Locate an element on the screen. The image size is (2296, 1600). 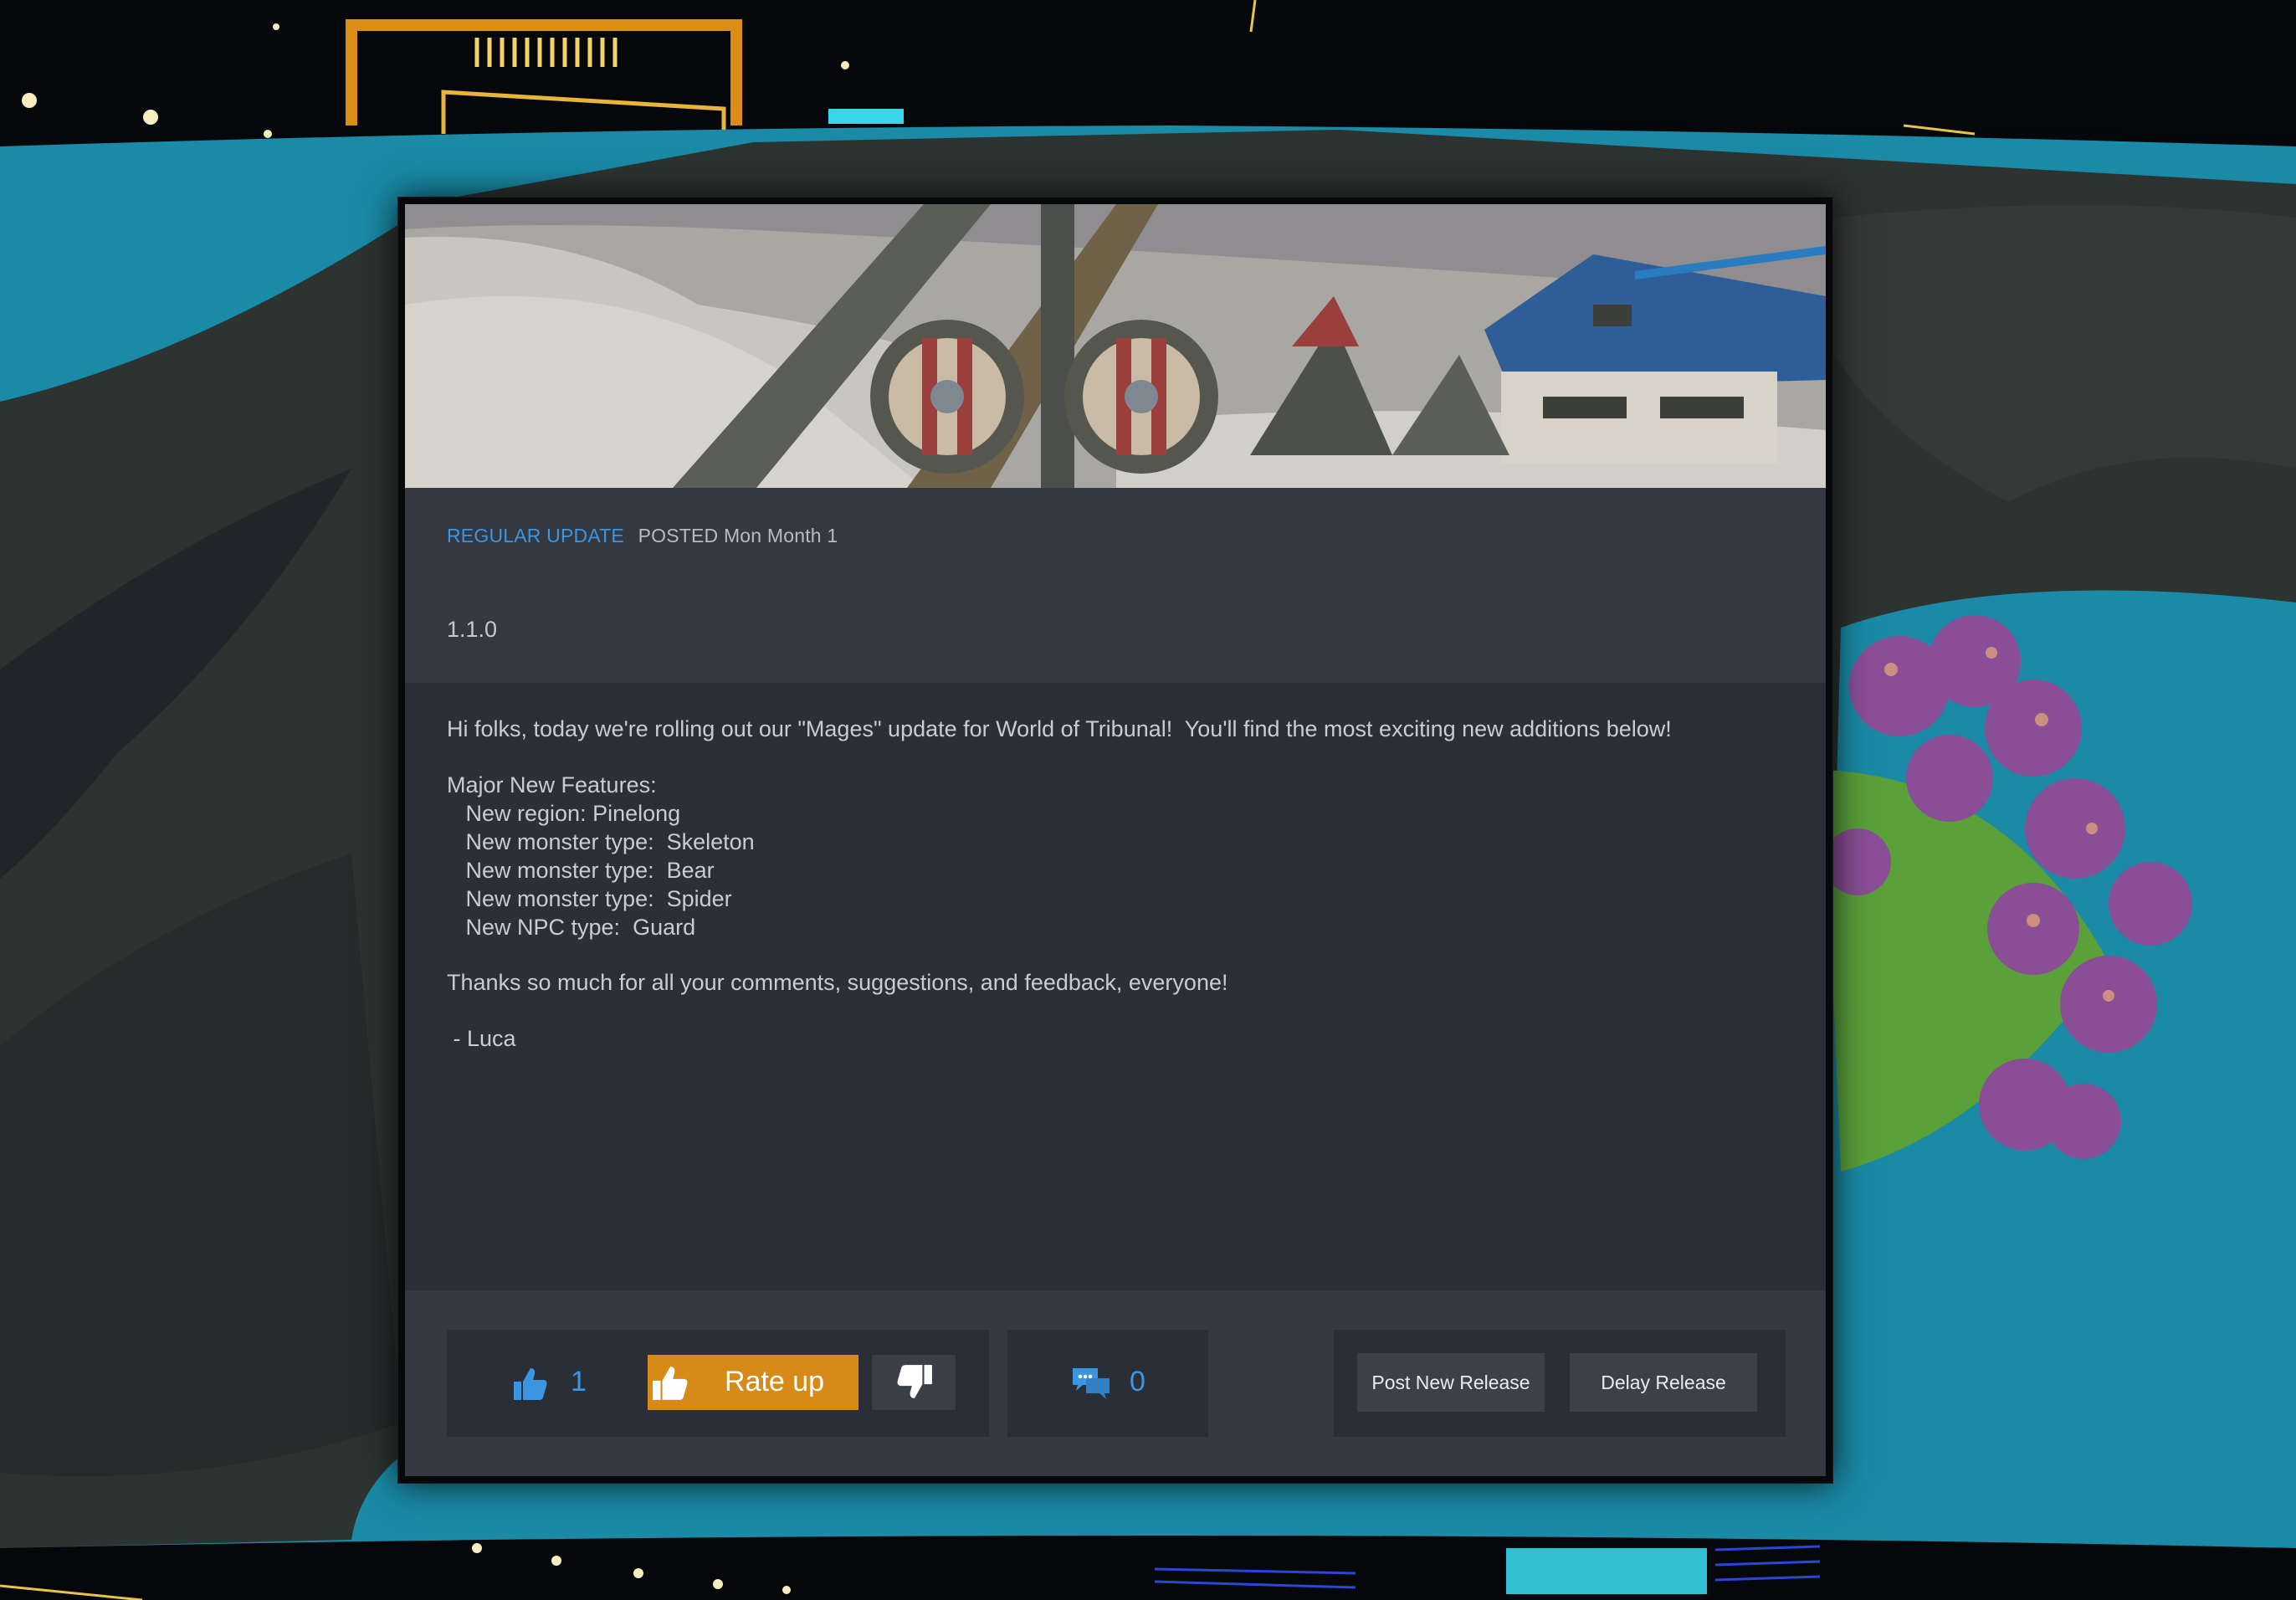
body-feature-line: New NPC type: Guard is located at coordinates (571, 927).